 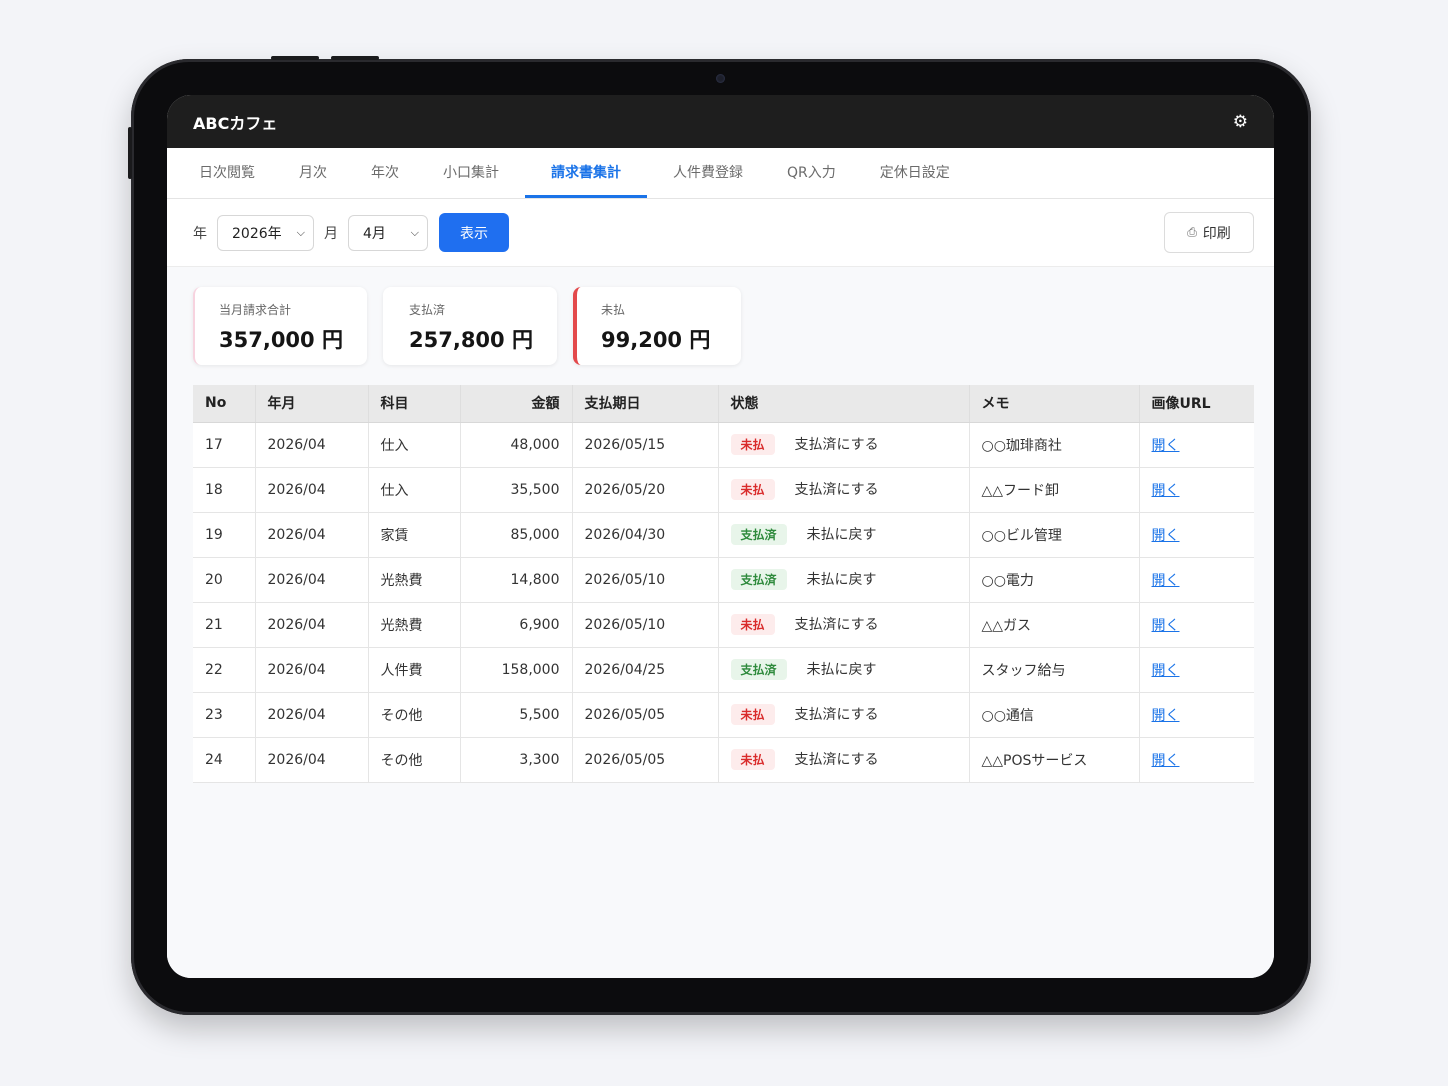 What do you see at coordinates (280, 326) in the screenshot?
I see `total-card: 当月請求合計 357,000 円` at bounding box center [280, 326].